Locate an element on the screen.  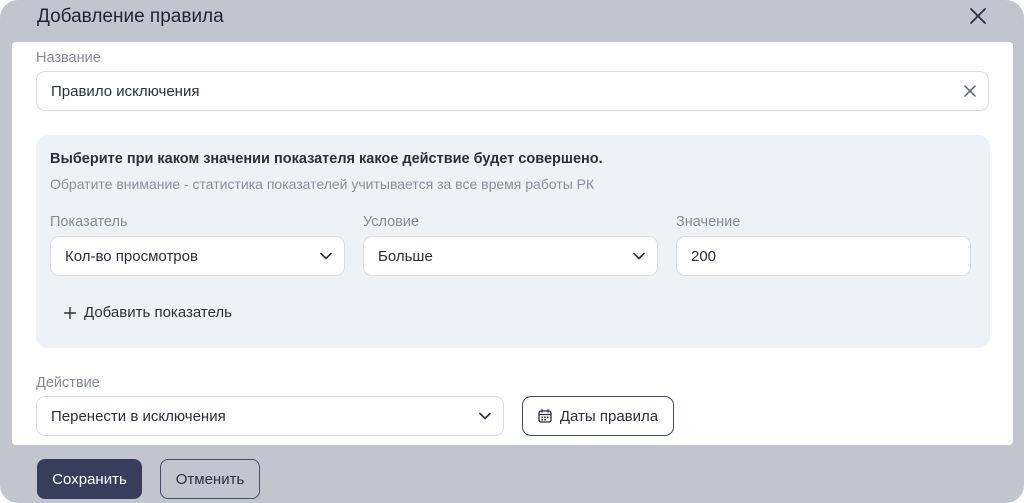
close-button is located at coordinates (978, 16).